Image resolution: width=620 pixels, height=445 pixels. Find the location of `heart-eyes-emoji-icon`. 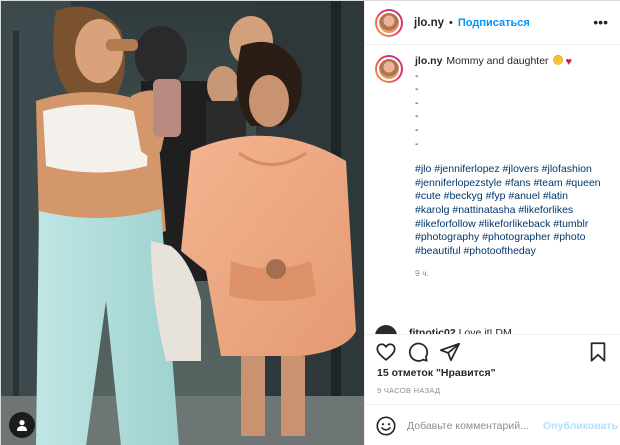

heart-eyes-emoji-icon is located at coordinates (558, 60).